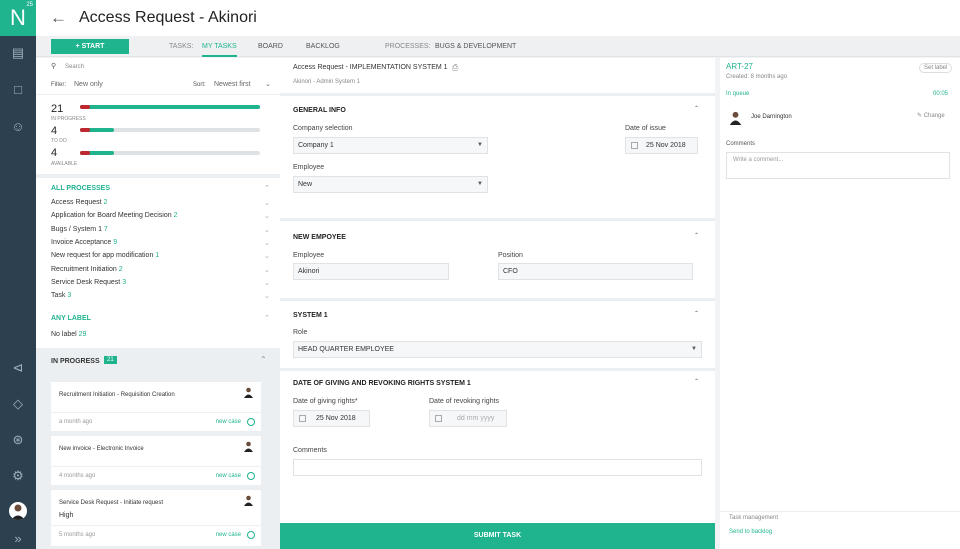 This screenshot has width=960, height=549. Describe the element at coordinates (739, 66) in the screenshot. I see `task-id: ART-27` at that location.